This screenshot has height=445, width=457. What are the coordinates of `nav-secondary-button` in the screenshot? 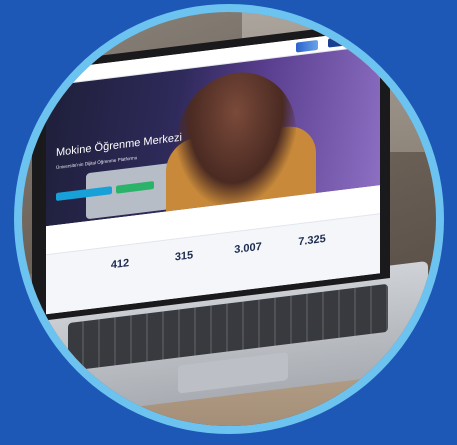 It's located at (361, 39).